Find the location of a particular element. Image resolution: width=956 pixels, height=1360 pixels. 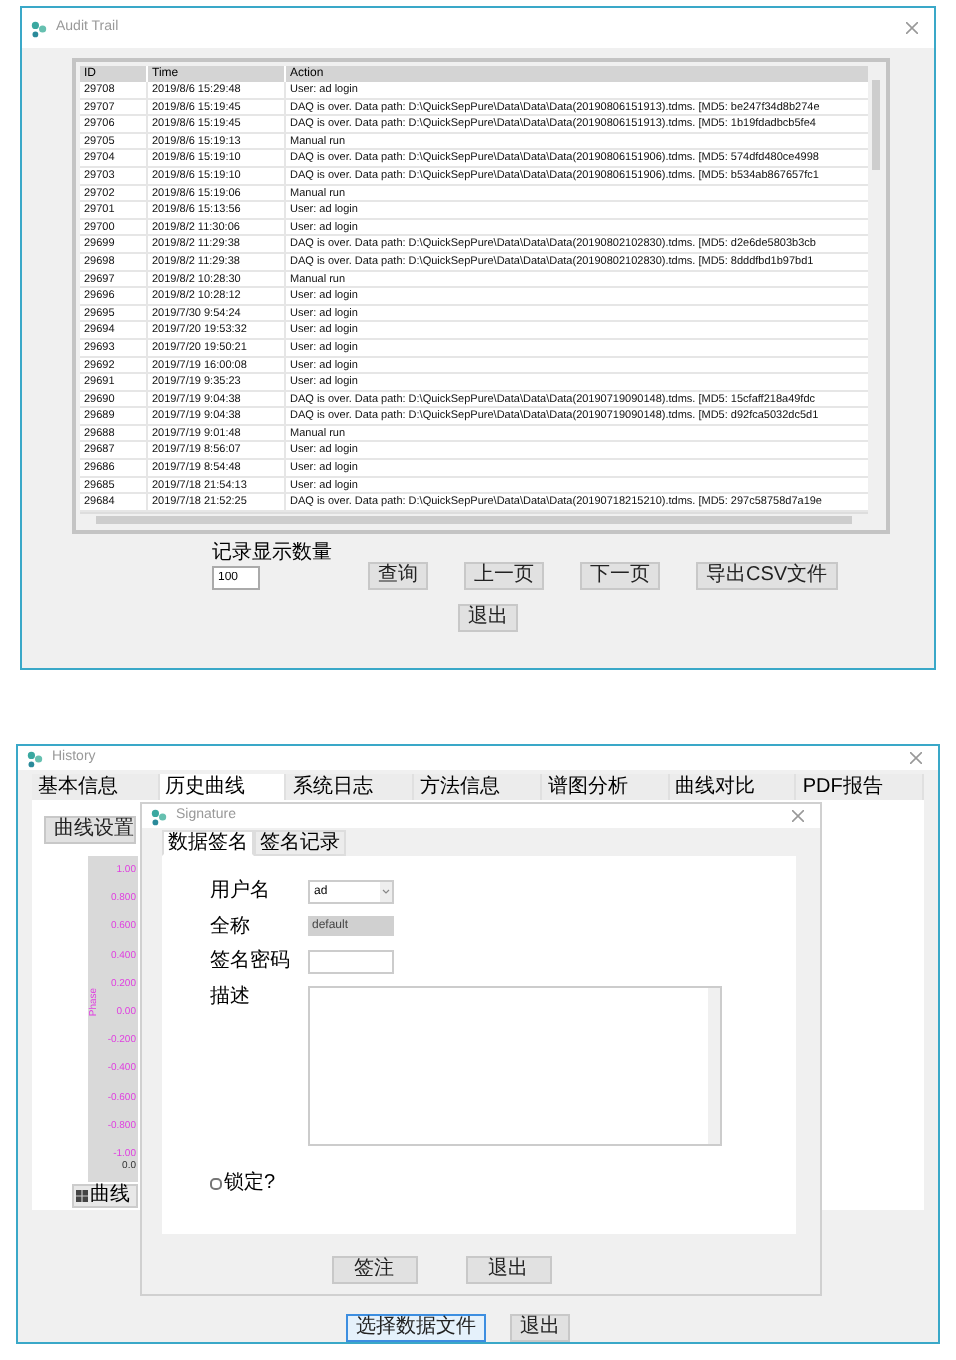

tab: 谱图分析 is located at coordinates (605, 787).